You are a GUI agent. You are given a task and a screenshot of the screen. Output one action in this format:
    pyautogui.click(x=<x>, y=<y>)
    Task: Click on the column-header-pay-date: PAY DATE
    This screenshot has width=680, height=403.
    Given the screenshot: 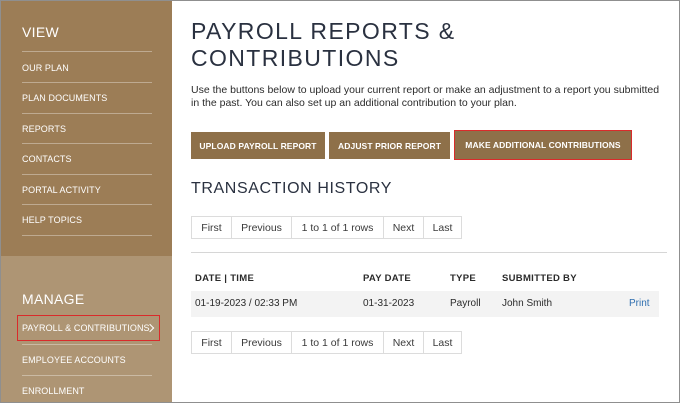 What is the action you would take?
    pyautogui.click(x=387, y=278)
    